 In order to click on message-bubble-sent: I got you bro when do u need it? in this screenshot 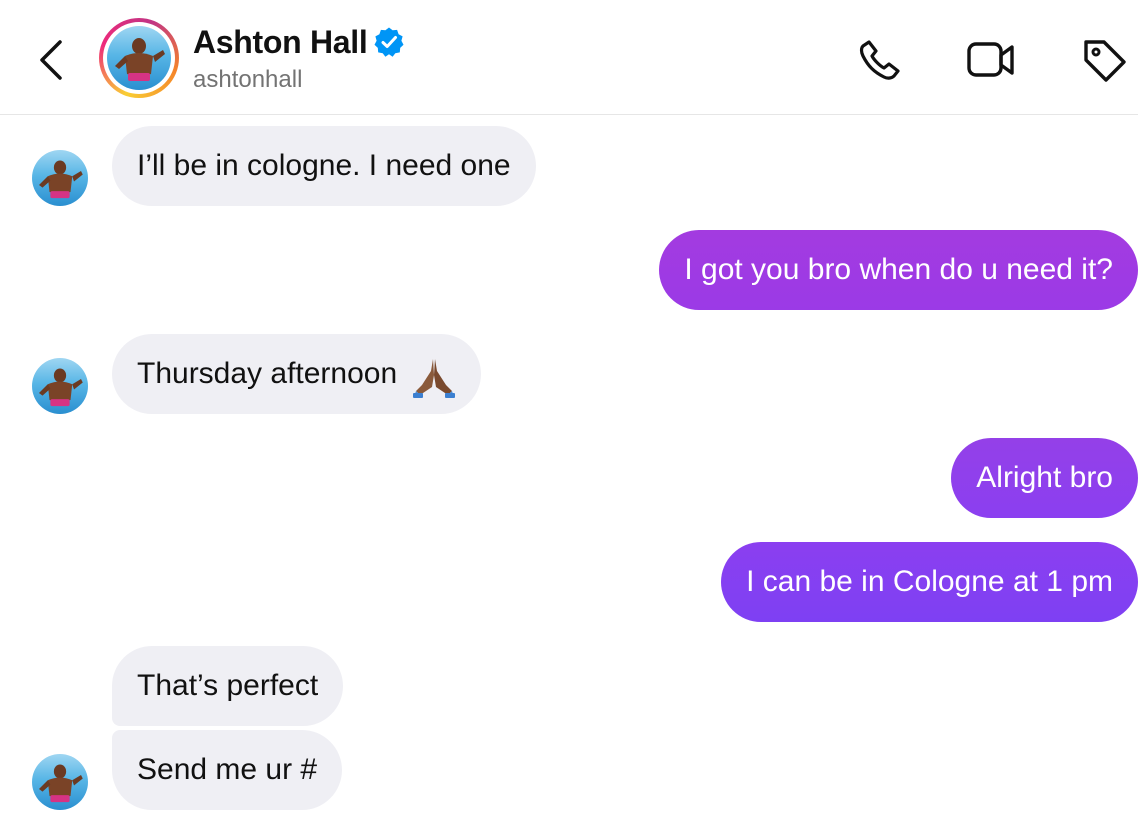, I will do `click(898, 270)`.